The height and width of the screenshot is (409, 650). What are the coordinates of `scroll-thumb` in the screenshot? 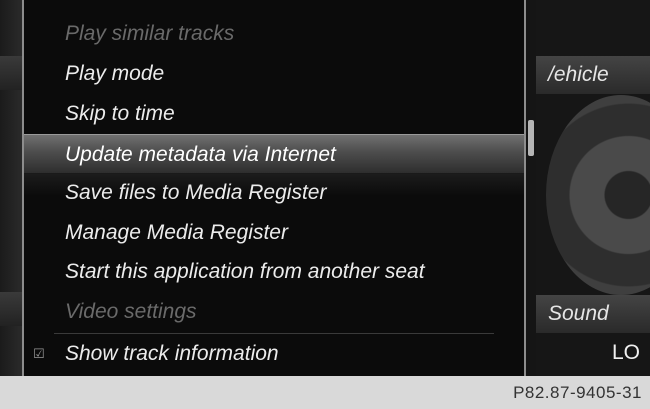 It's located at (531, 138).